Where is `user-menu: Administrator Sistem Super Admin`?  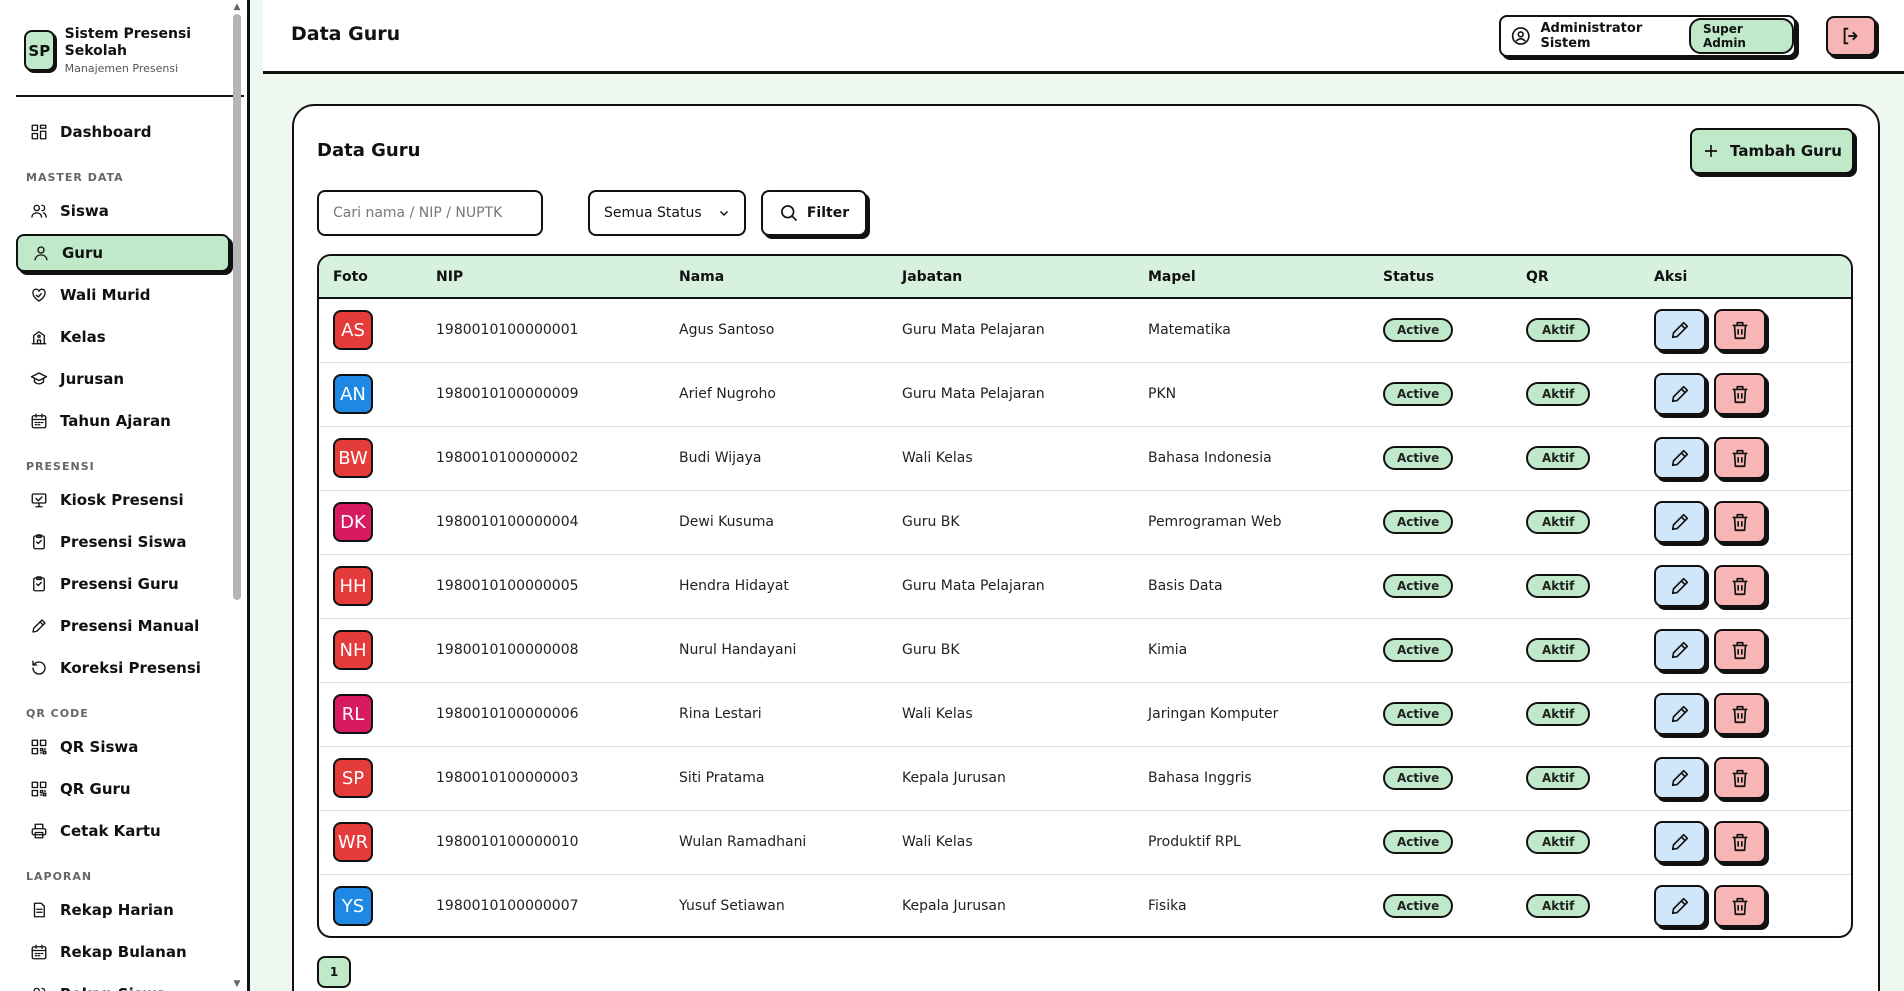 user-menu: Administrator Sistem Super Admin is located at coordinates (1647, 36).